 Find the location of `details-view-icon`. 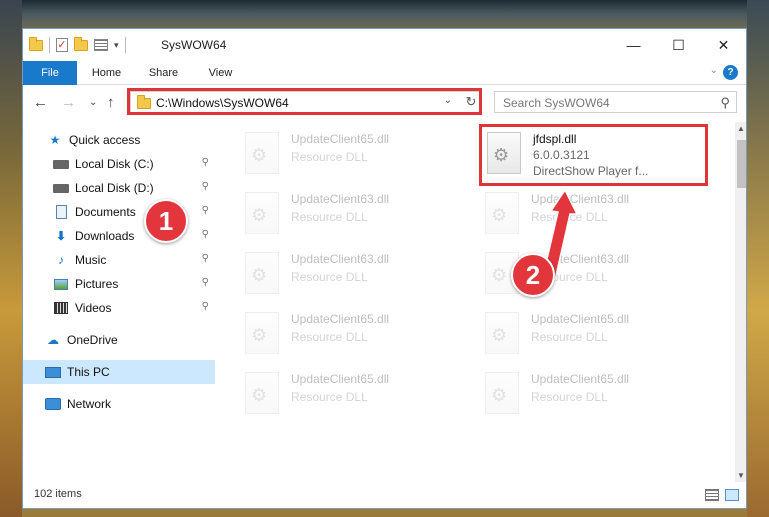

details-view-icon is located at coordinates (712, 495).